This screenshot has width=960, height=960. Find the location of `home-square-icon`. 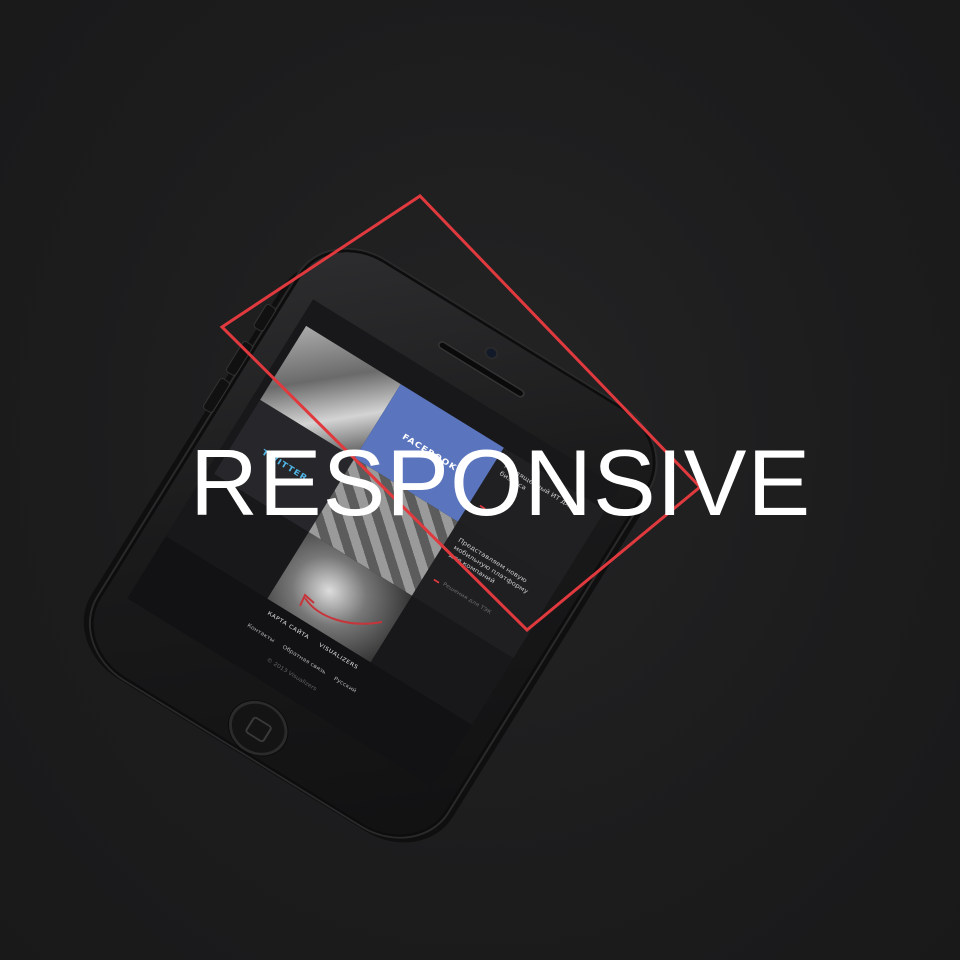

home-square-icon is located at coordinates (259, 729).